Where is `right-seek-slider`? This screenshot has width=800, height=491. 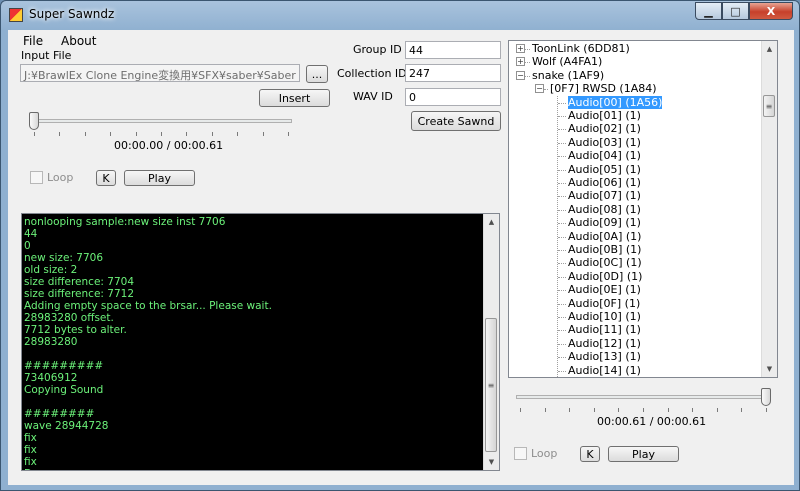 right-seek-slider is located at coordinates (766, 397).